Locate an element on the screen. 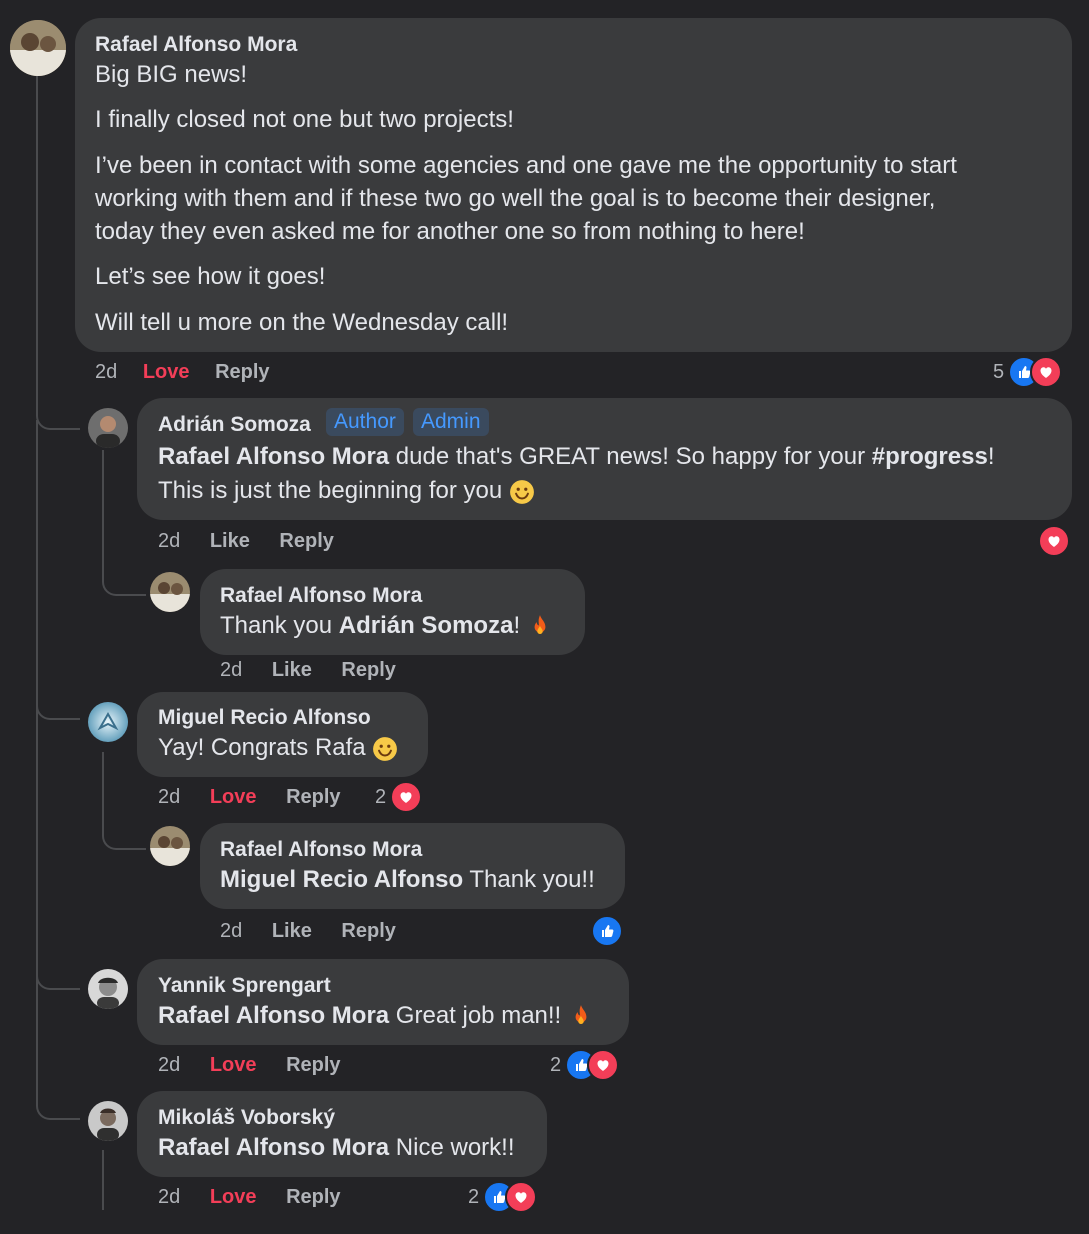 The width and height of the screenshot is (1089, 1234). comment-author: Miguel Recio Alfonso is located at coordinates (264, 718).